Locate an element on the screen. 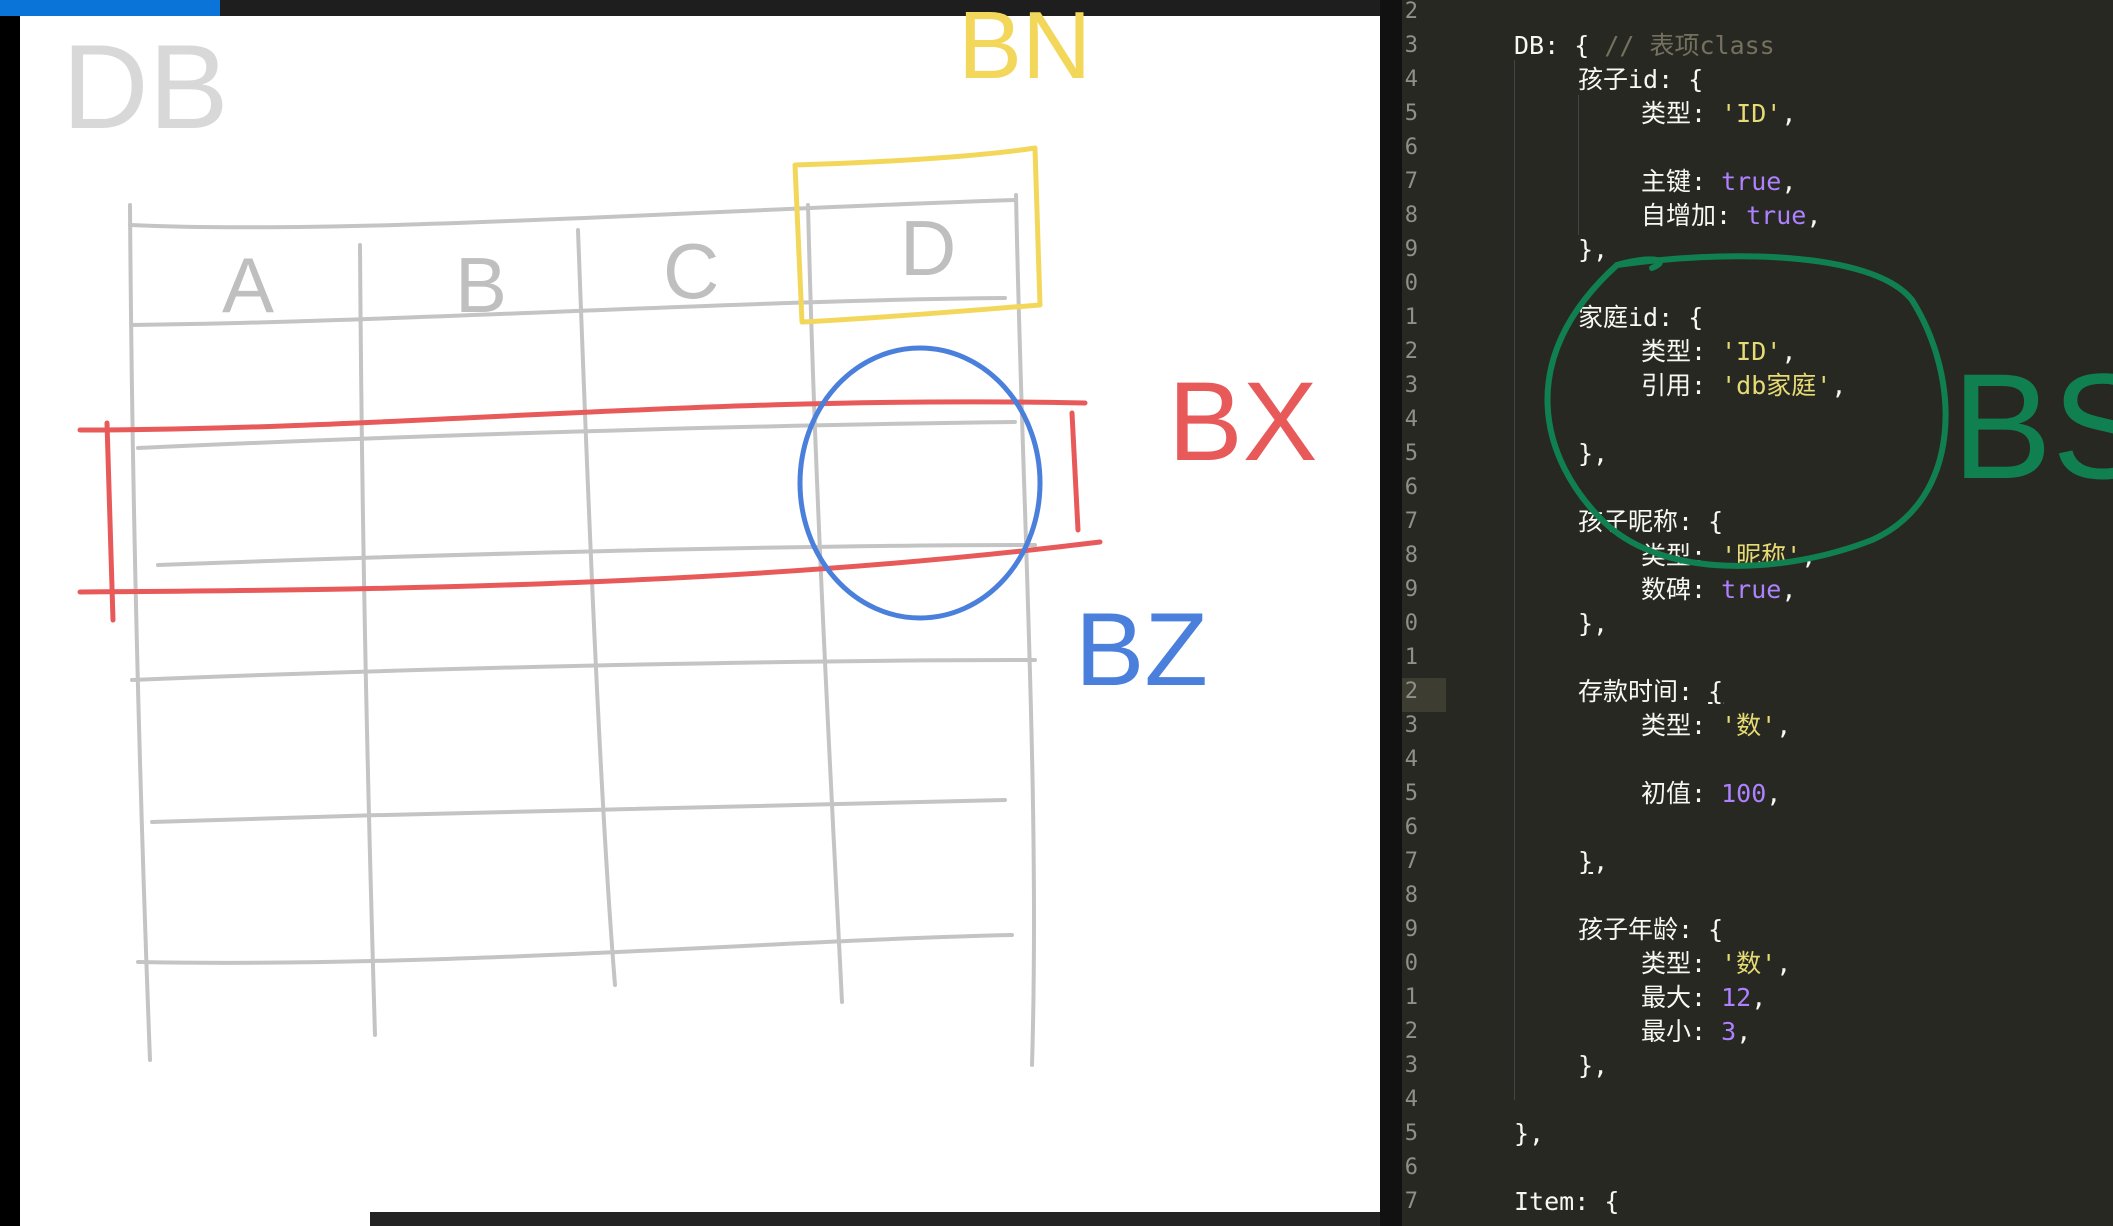  col-d-label: D is located at coordinates (928, 248).